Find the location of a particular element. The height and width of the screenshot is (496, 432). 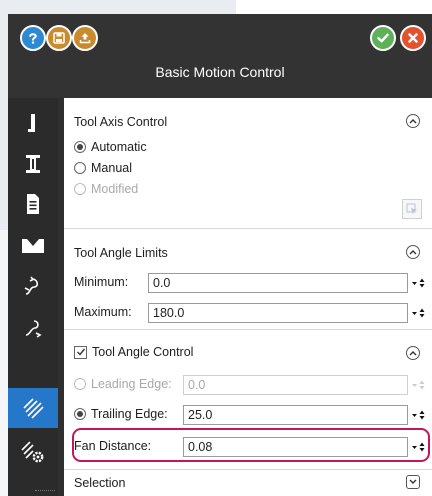

leading-edge-spinner is located at coordinates (418, 385).